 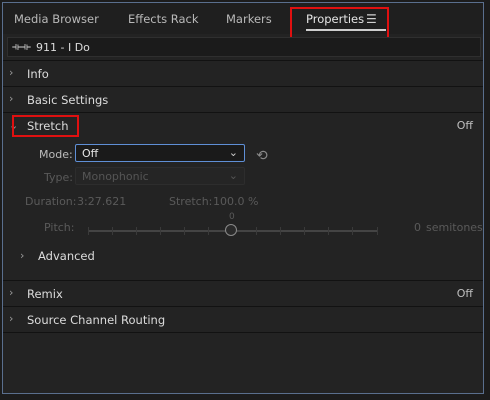 What do you see at coordinates (21, 46) in the screenshot?
I see `waveform-icon: ⟛⟛` at bounding box center [21, 46].